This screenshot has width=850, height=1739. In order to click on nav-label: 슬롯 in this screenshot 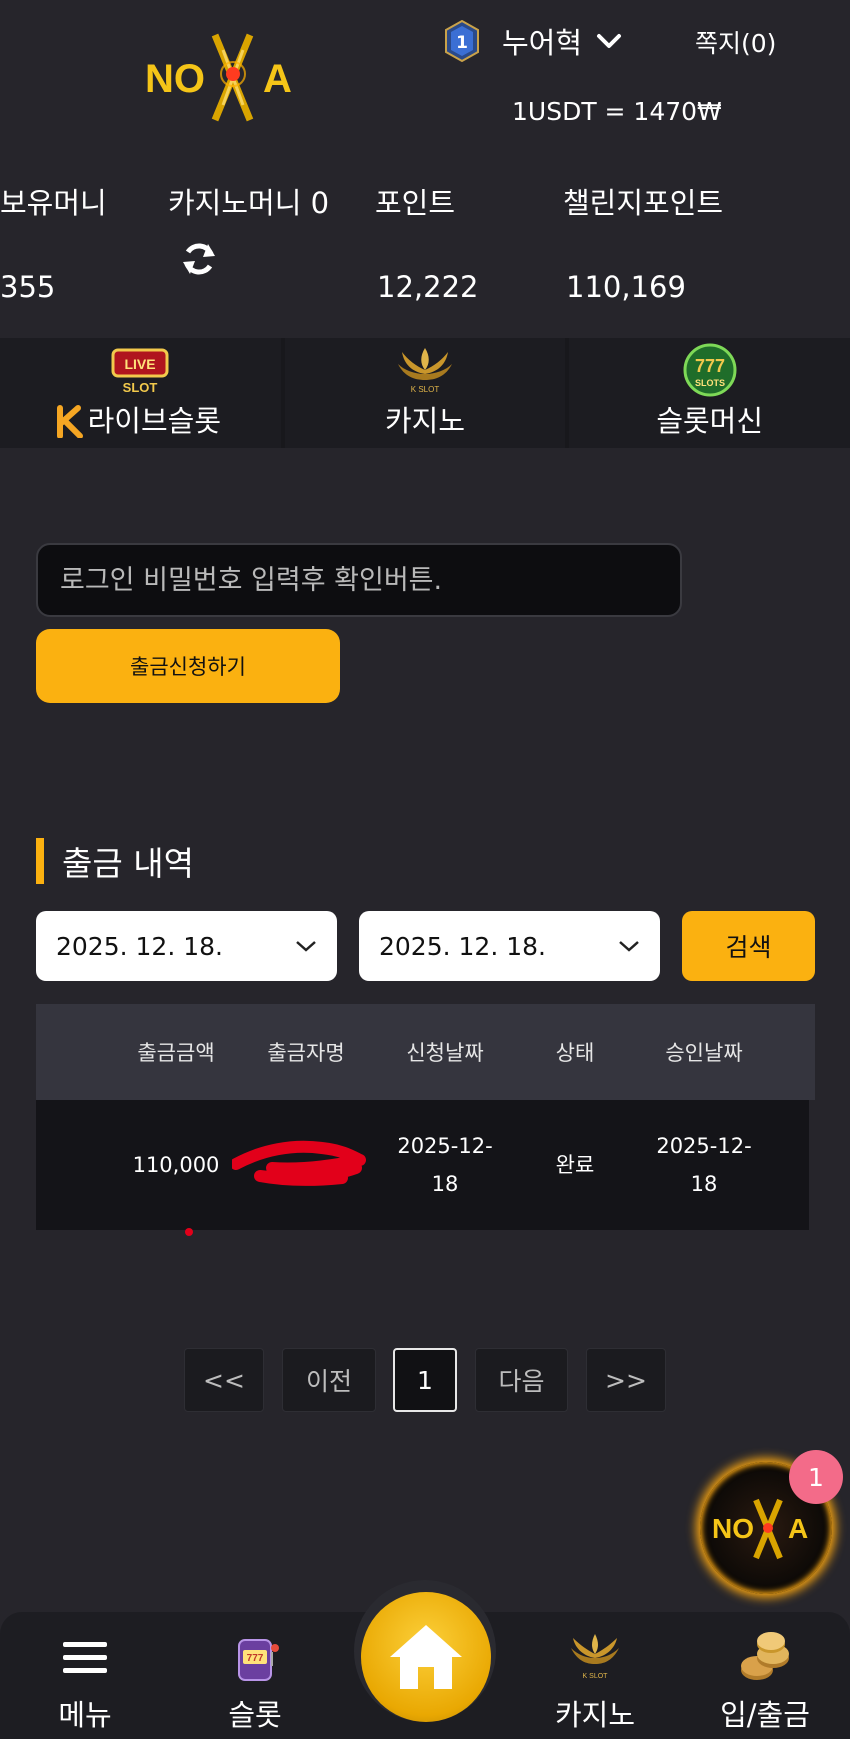, I will do `click(255, 1715)`.